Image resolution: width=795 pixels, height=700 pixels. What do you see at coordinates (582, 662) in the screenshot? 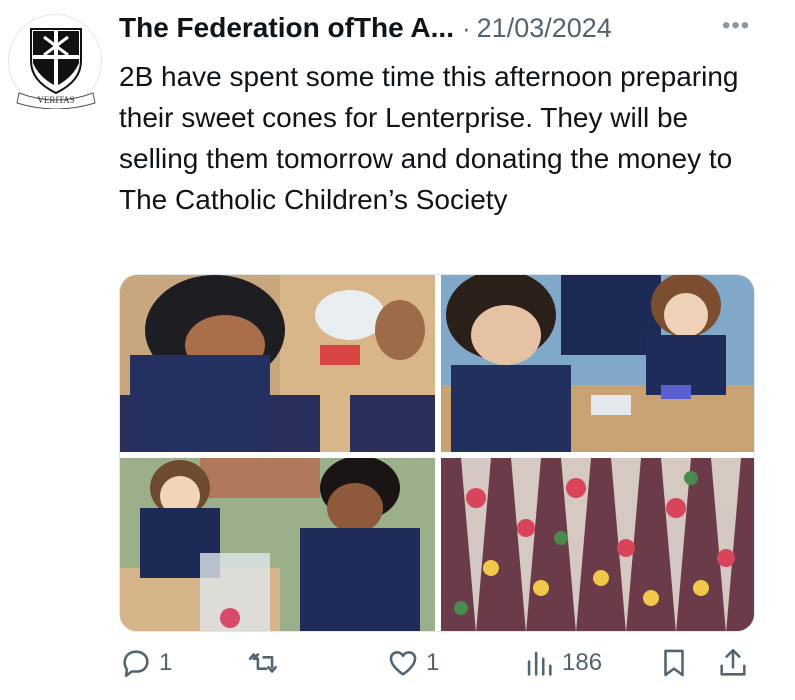
I see `views-count: 186` at bounding box center [582, 662].